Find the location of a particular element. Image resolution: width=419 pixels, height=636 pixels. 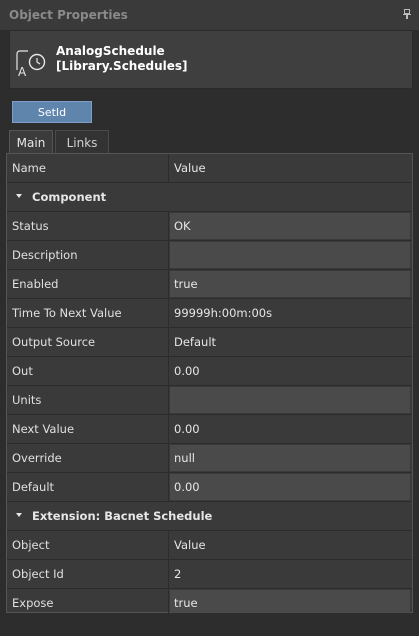

property-row-object: Object Value is located at coordinates (209, 545).